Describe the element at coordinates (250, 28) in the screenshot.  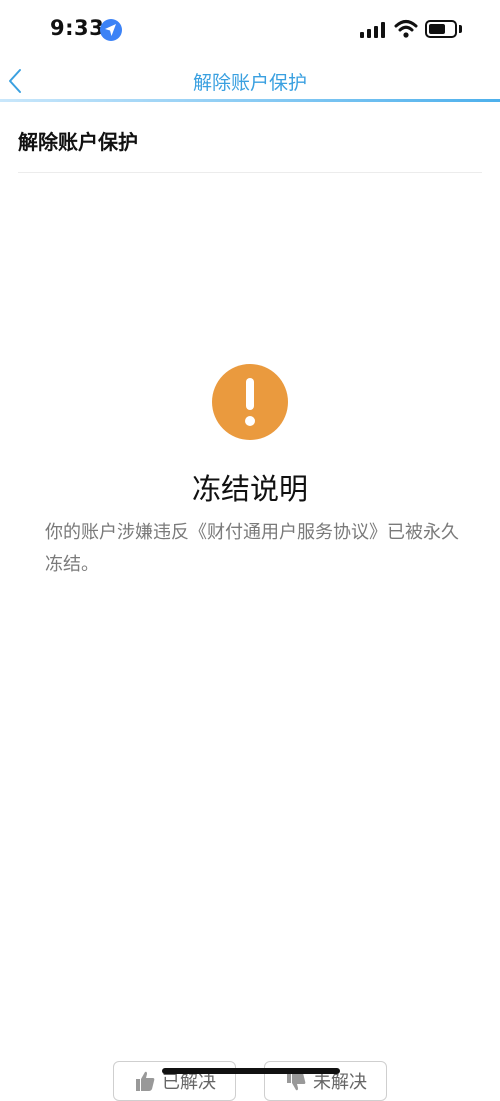
I see `status-bar: 9:33` at that location.